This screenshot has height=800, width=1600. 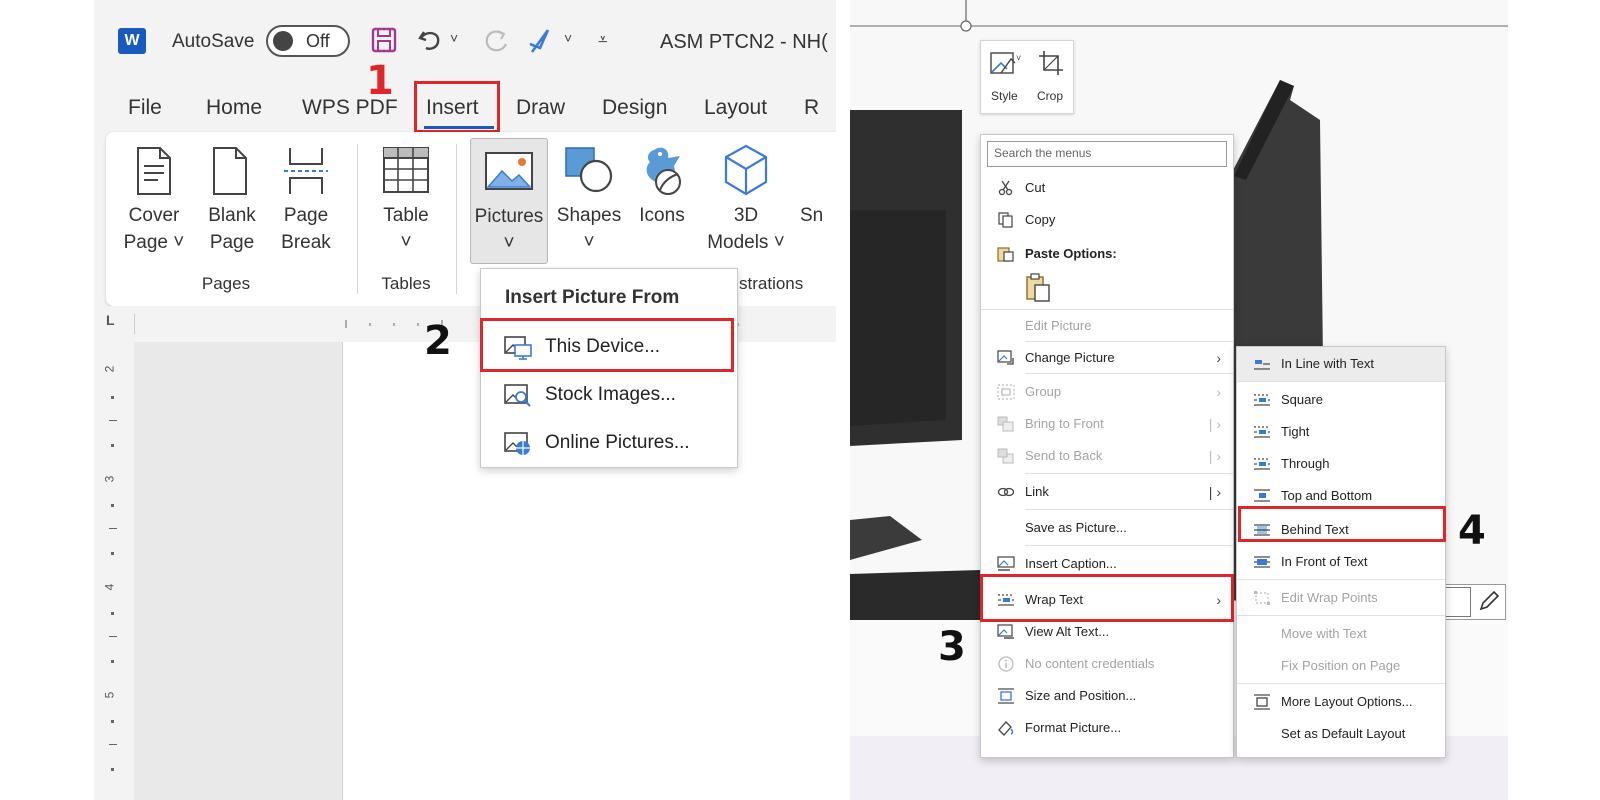 What do you see at coordinates (1107, 254) in the screenshot?
I see `menu-item-paste-options: Paste Options:` at bounding box center [1107, 254].